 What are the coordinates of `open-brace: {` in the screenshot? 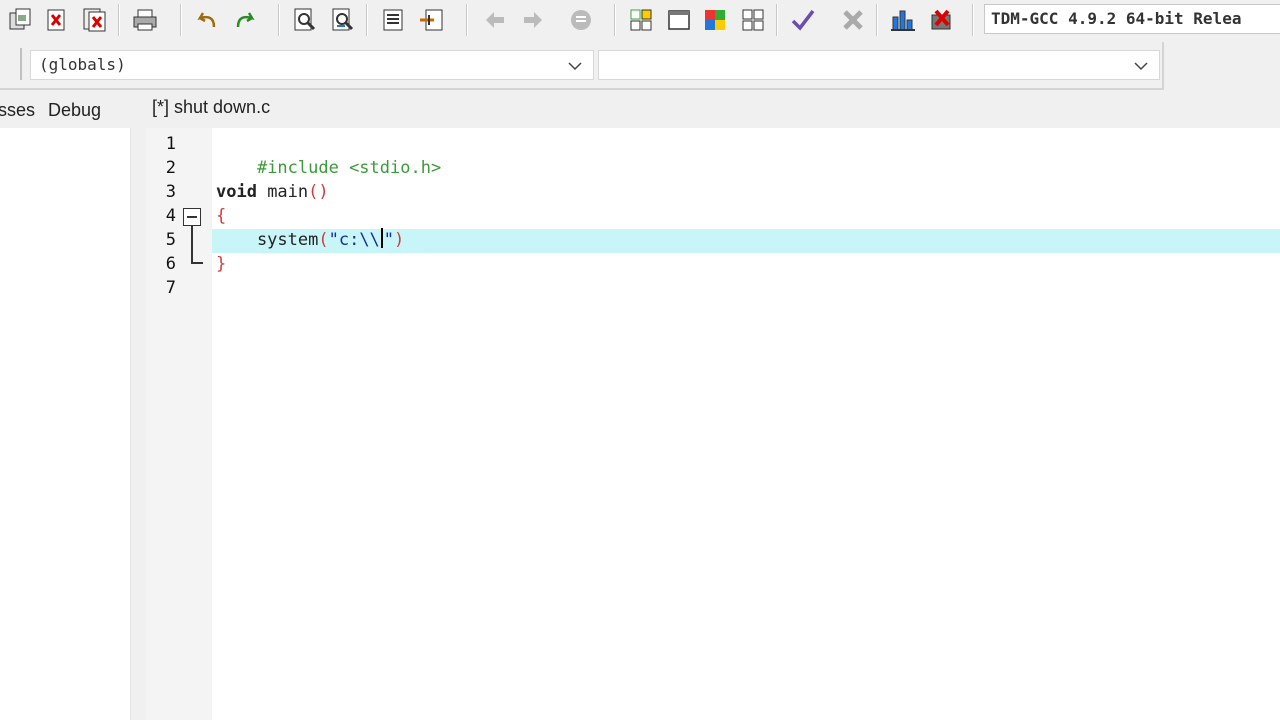 It's located at (221, 216).